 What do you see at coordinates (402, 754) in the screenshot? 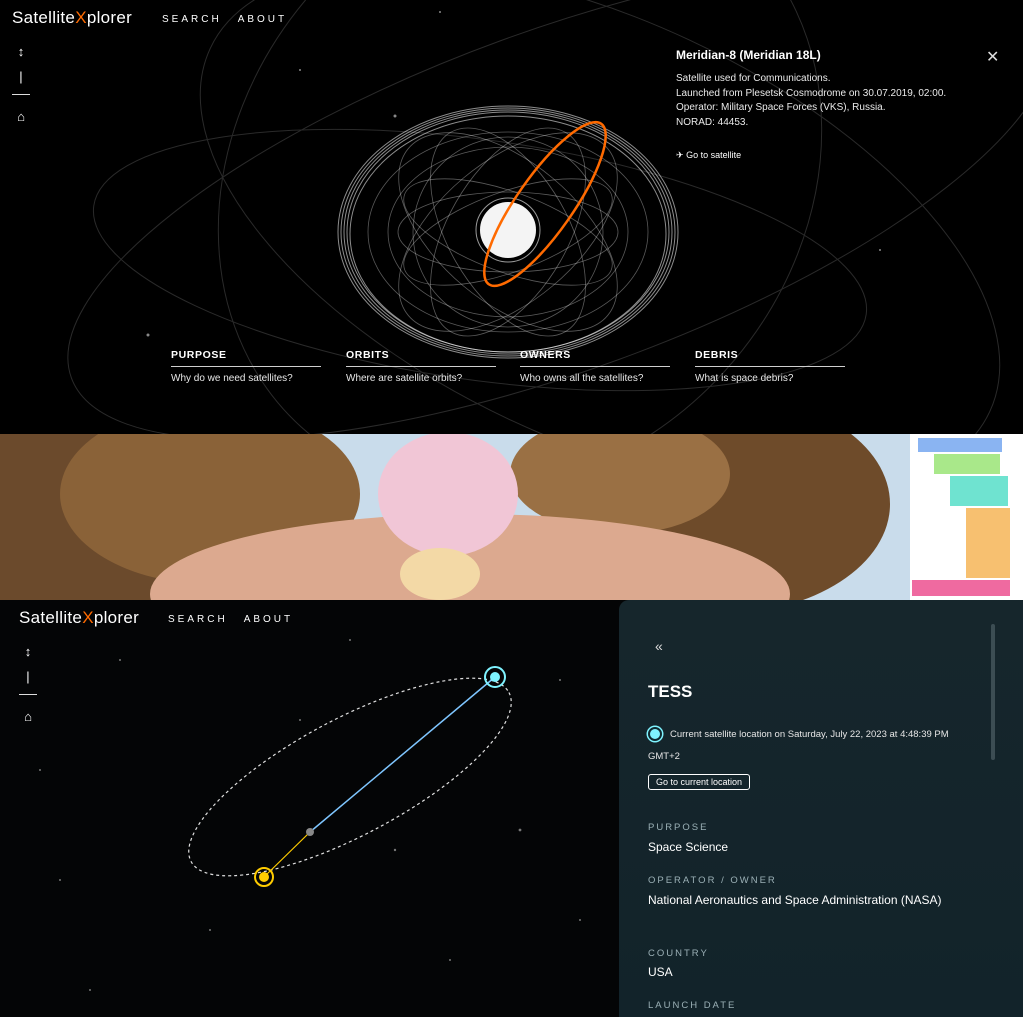
I see `satellite-line` at bounding box center [402, 754].